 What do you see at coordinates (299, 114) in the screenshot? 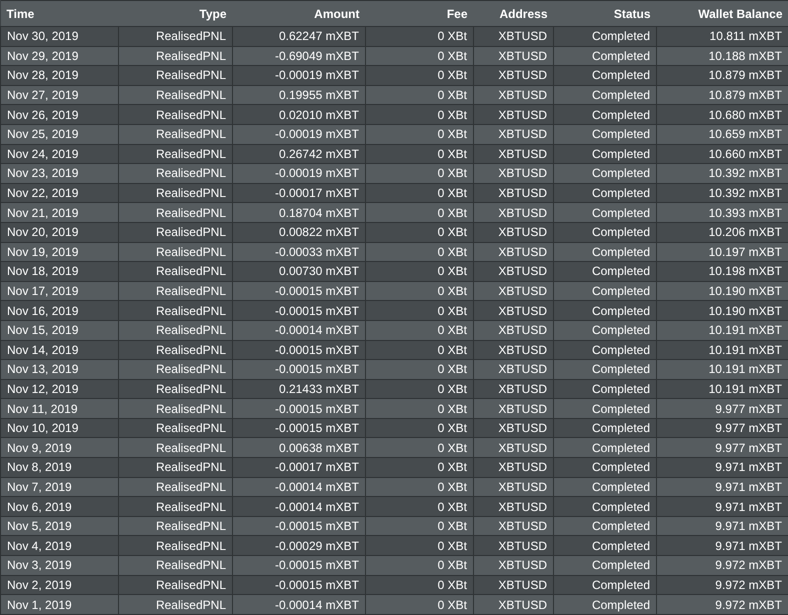
I see `table-cell: 0.02010 mXBT` at bounding box center [299, 114].